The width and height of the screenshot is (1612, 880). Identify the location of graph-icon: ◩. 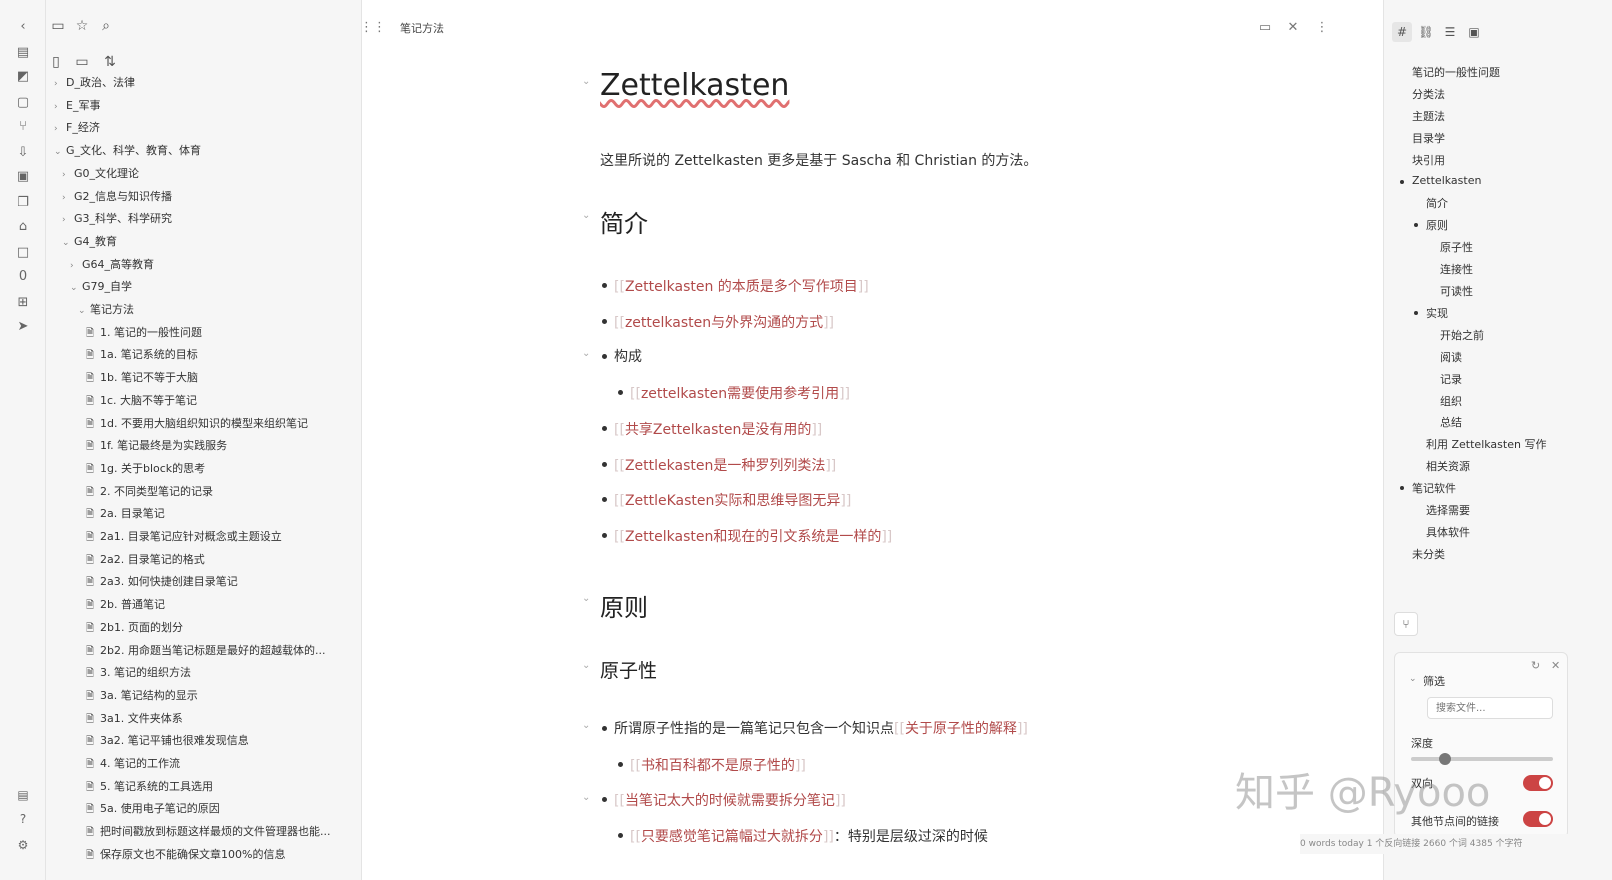
(23, 77).